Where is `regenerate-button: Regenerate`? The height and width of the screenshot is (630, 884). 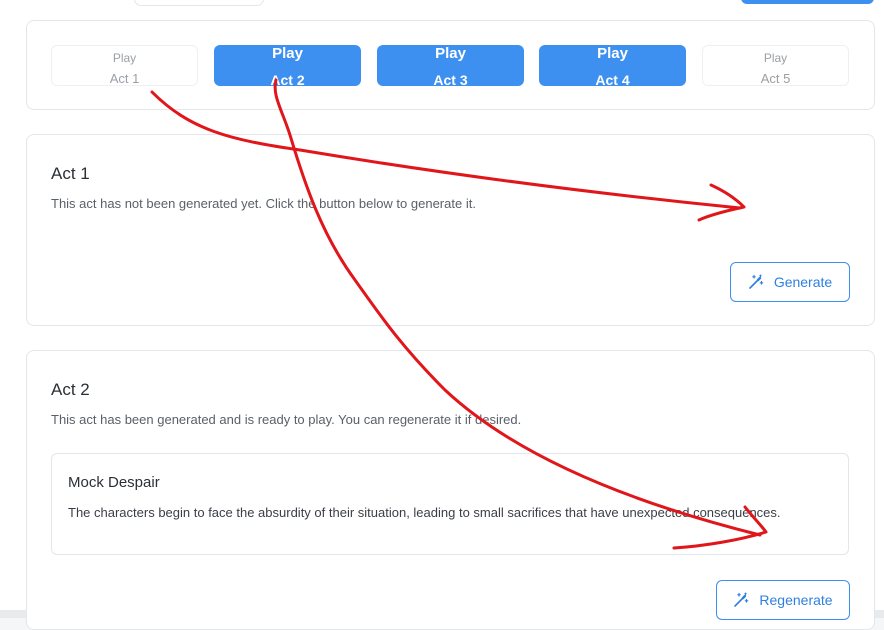 regenerate-button: Regenerate is located at coordinates (783, 600).